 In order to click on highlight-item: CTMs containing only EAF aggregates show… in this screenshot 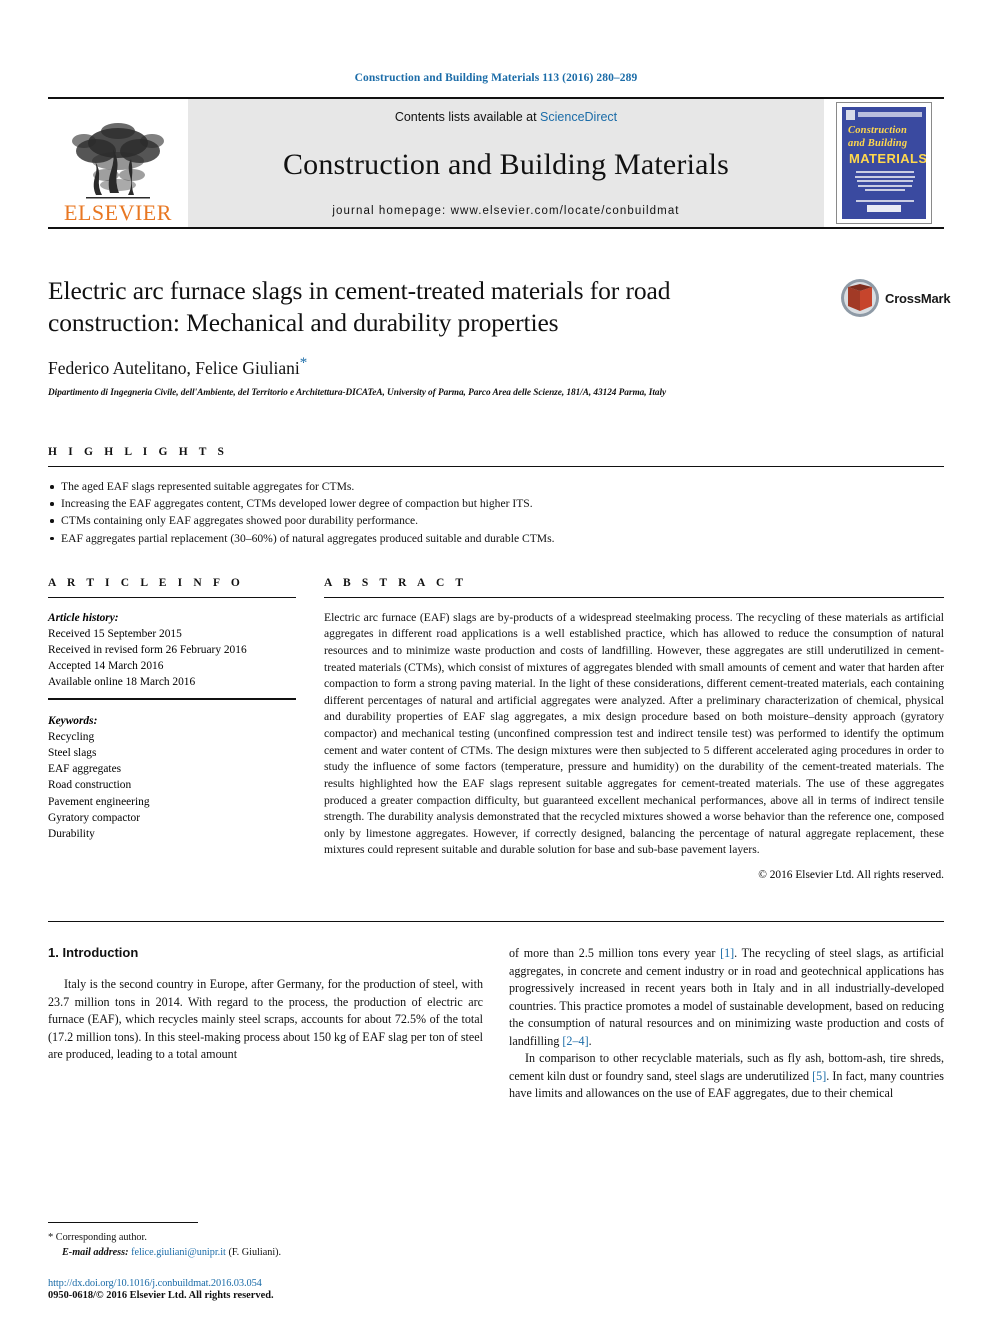, I will do `click(496, 520)`.